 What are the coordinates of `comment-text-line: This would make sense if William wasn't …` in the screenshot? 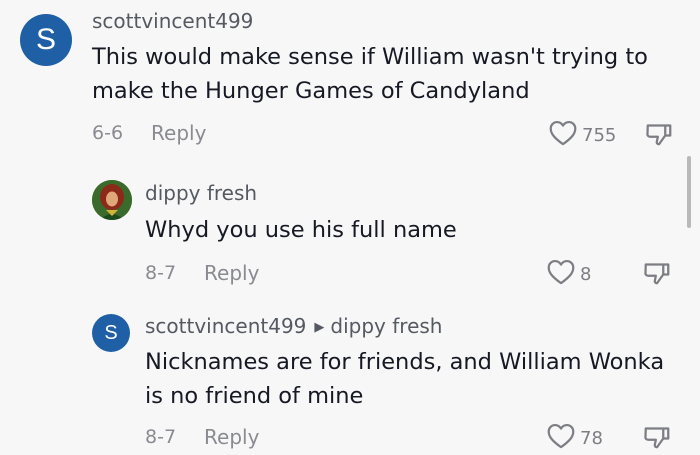 It's located at (370, 57).